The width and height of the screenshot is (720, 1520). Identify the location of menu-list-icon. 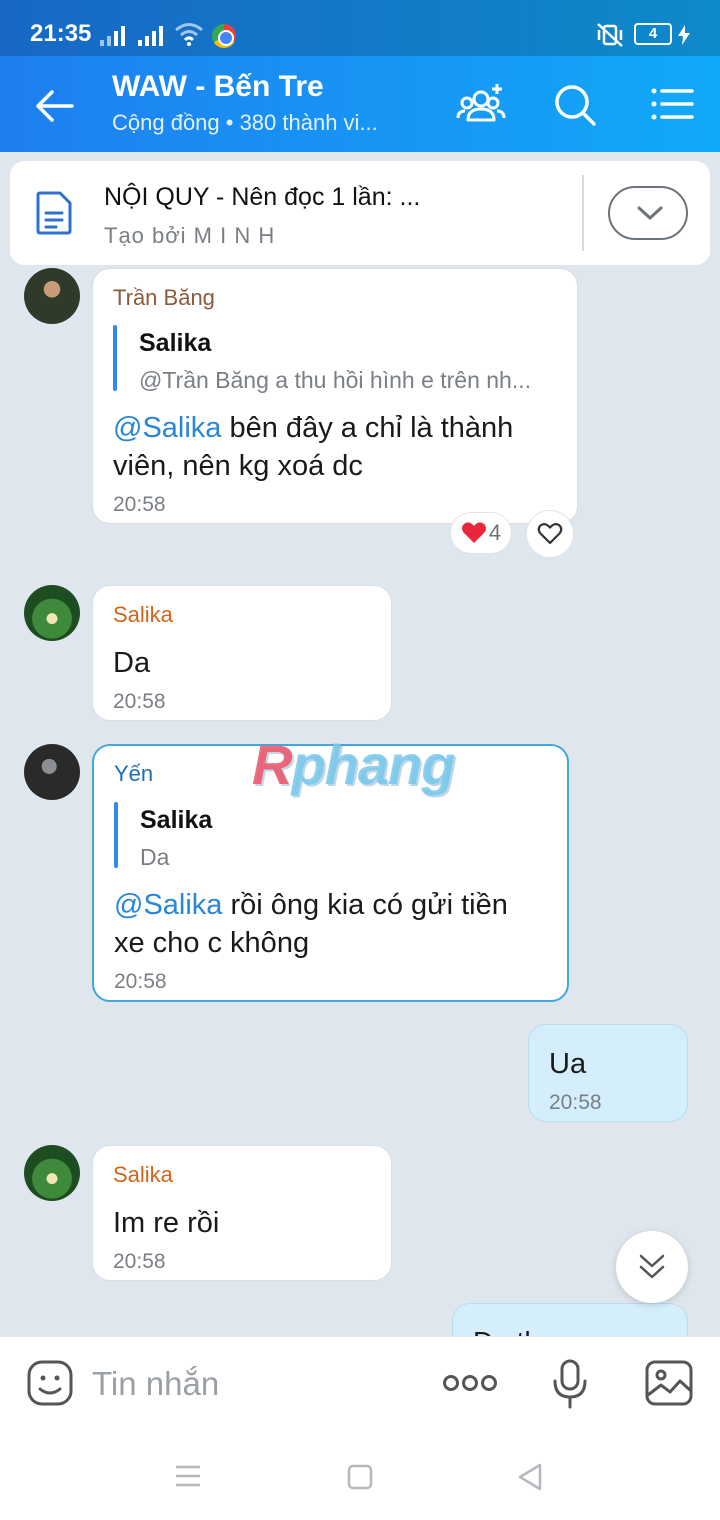
(673, 105).